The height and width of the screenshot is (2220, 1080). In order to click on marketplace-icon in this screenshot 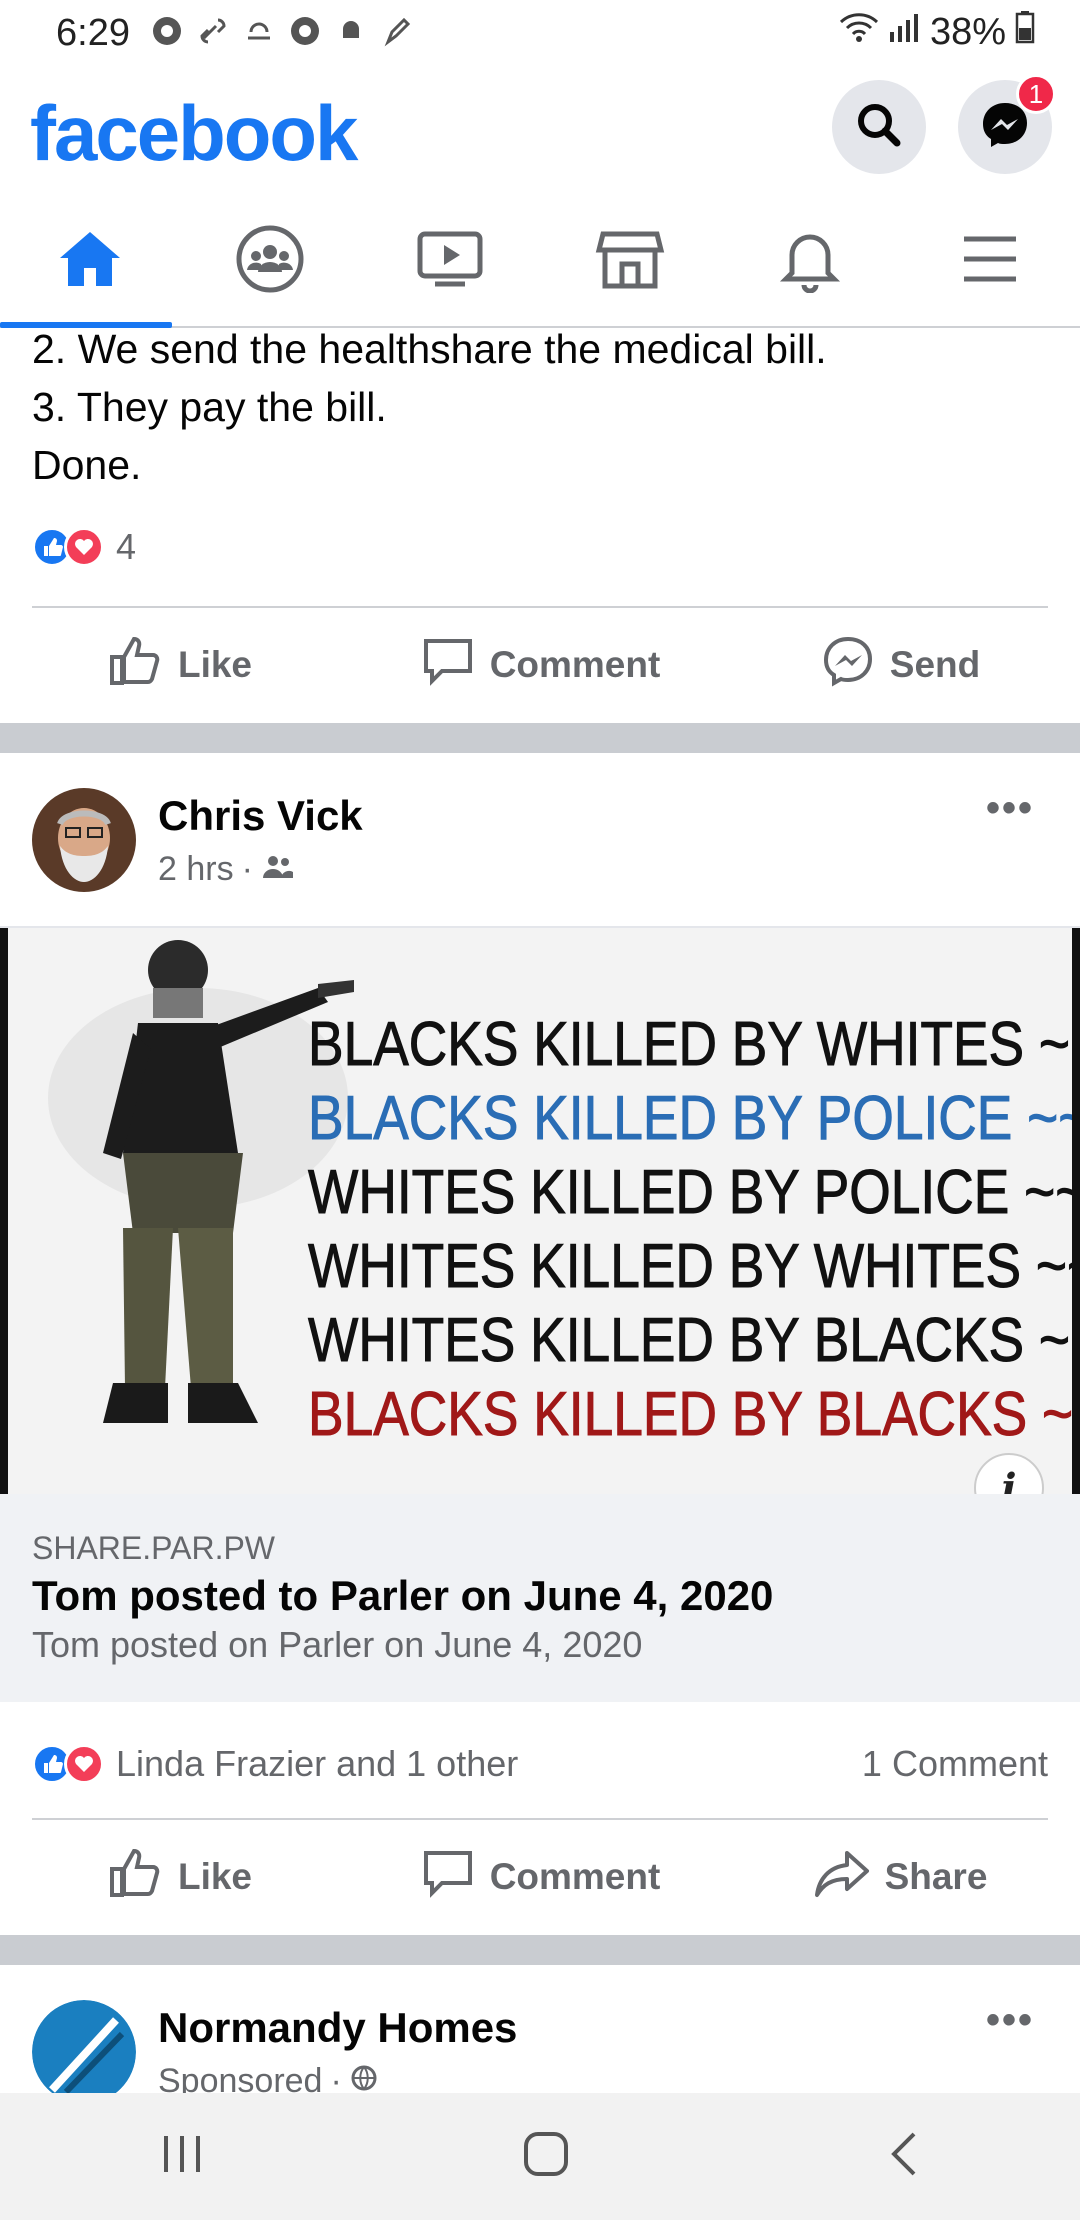, I will do `click(630, 261)`.